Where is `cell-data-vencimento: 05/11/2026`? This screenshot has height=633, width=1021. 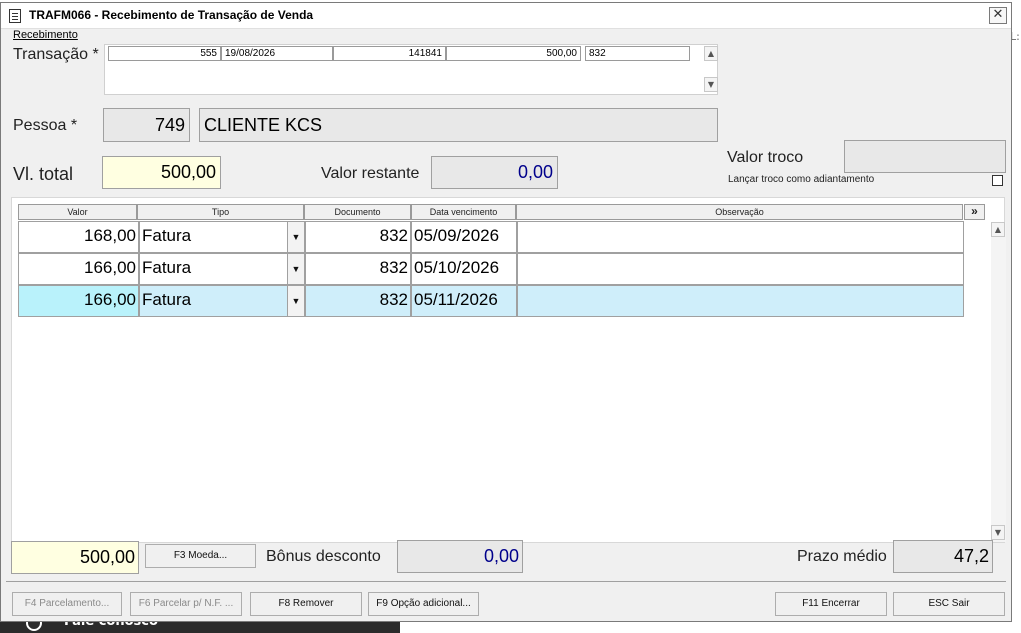 cell-data-vencimento: 05/11/2026 is located at coordinates (464, 301).